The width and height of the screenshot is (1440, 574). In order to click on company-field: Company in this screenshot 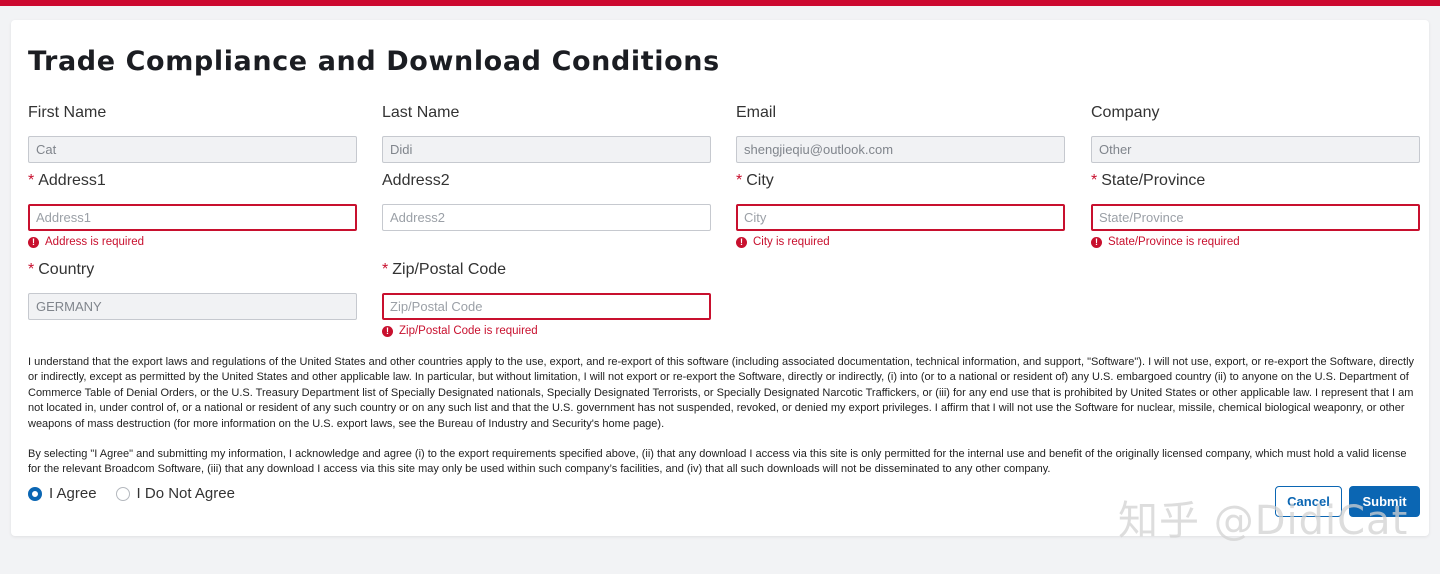, I will do `click(1255, 132)`.